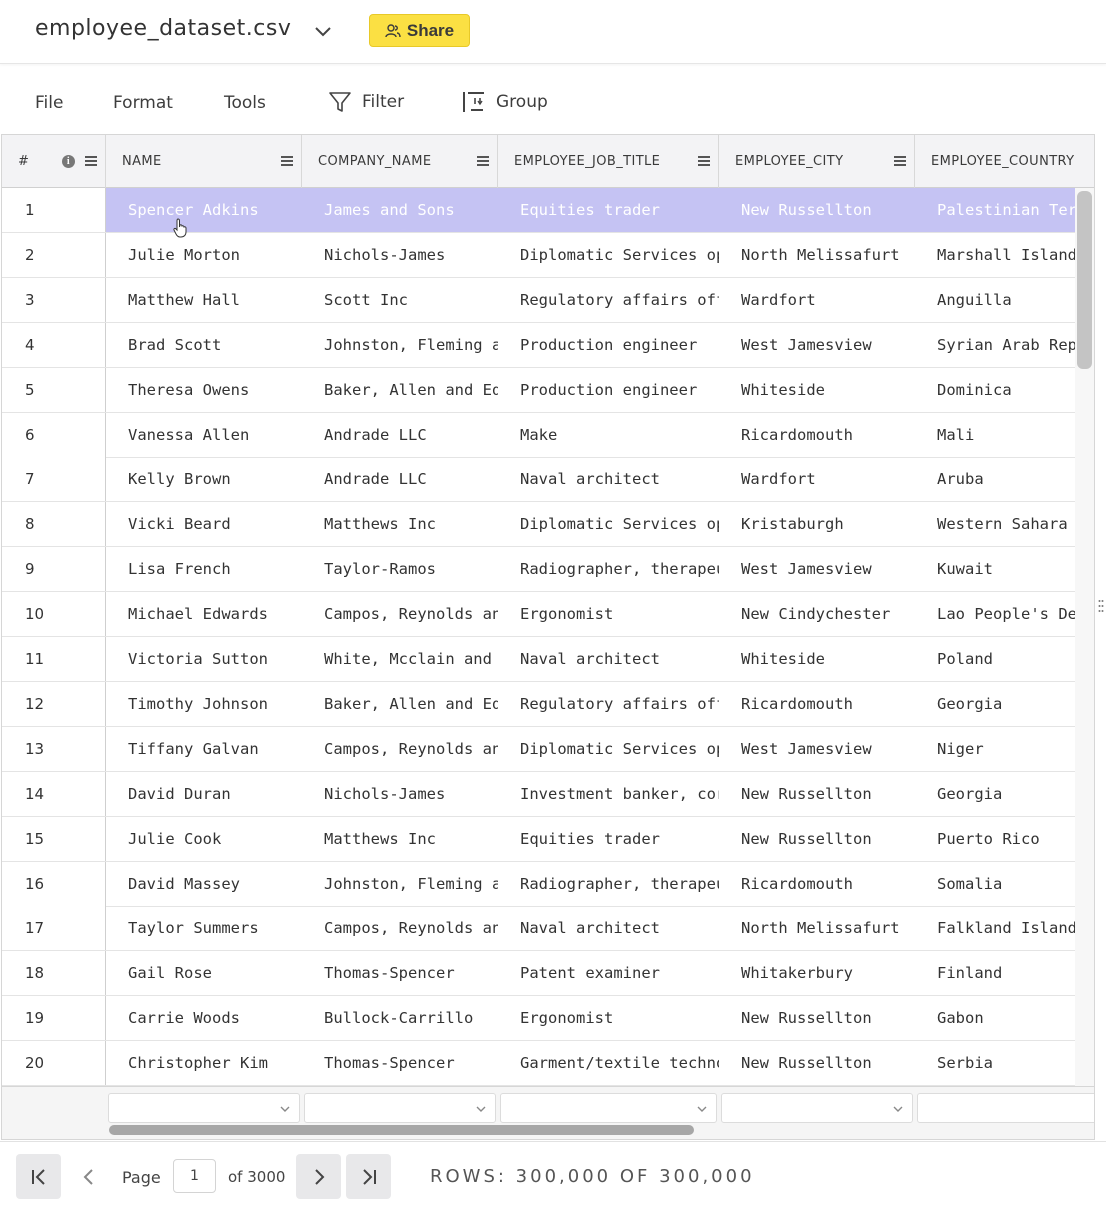  Describe the element at coordinates (204, 659) in the screenshot. I see `table-cell: Victoria Sutton` at that location.